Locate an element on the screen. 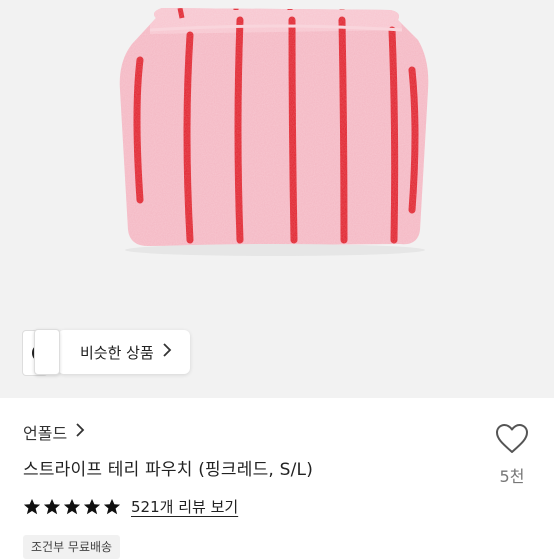  reviews-link: 521개 리뷰 보기 is located at coordinates (184, 506).